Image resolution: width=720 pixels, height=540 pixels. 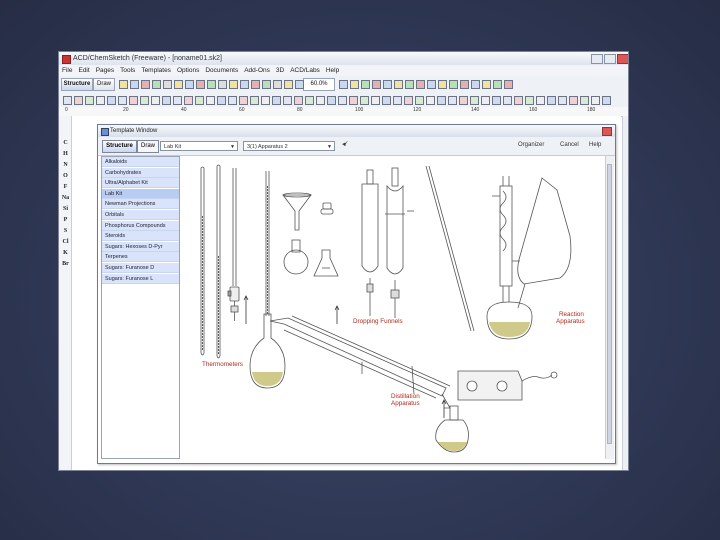 What do you see at coordinates (127, 70) in the screenshot?
I see `menu-item-tools: Tools` at bounding box center [127, 70].